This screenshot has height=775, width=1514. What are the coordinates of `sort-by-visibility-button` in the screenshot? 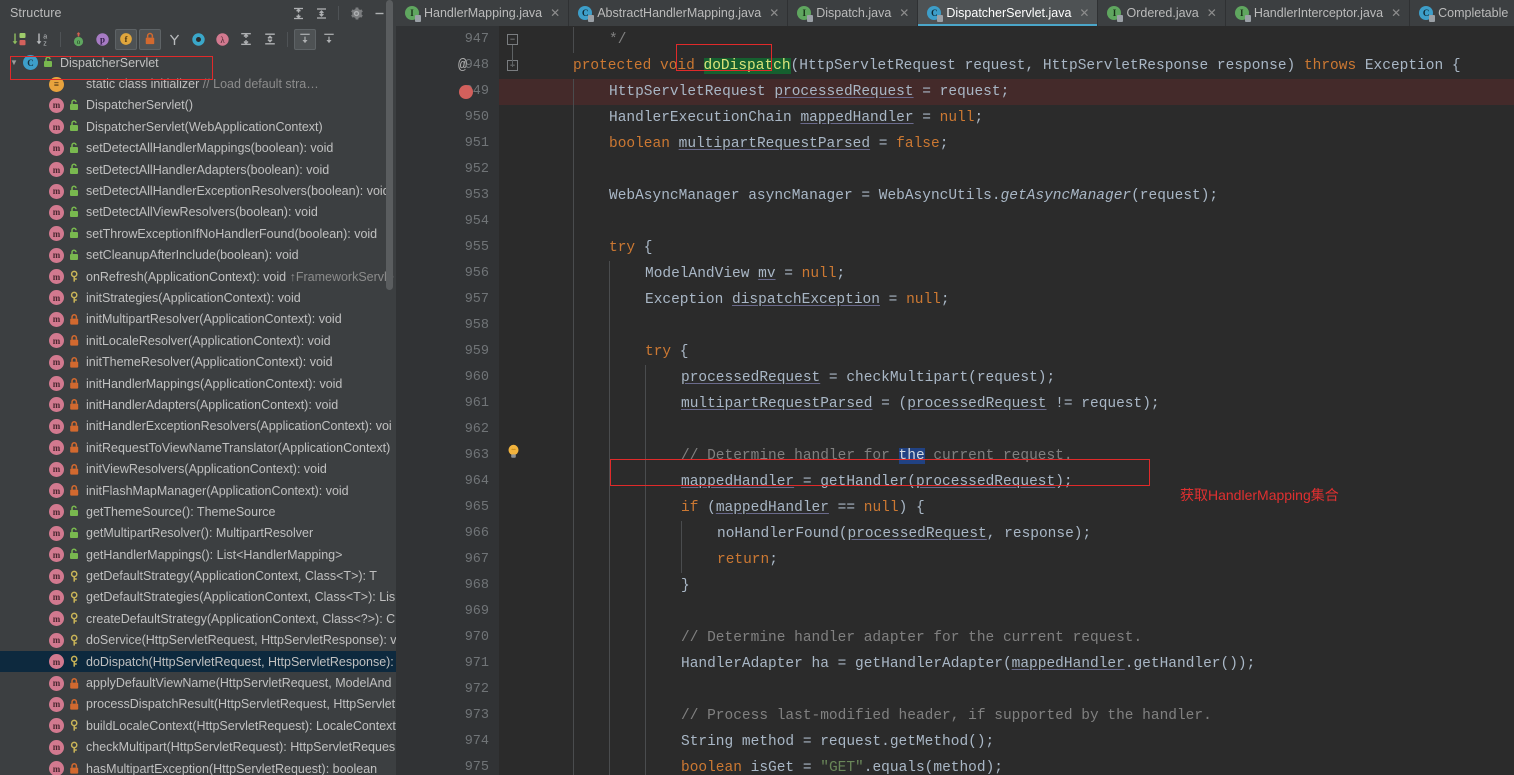 It's located at (19, 39).